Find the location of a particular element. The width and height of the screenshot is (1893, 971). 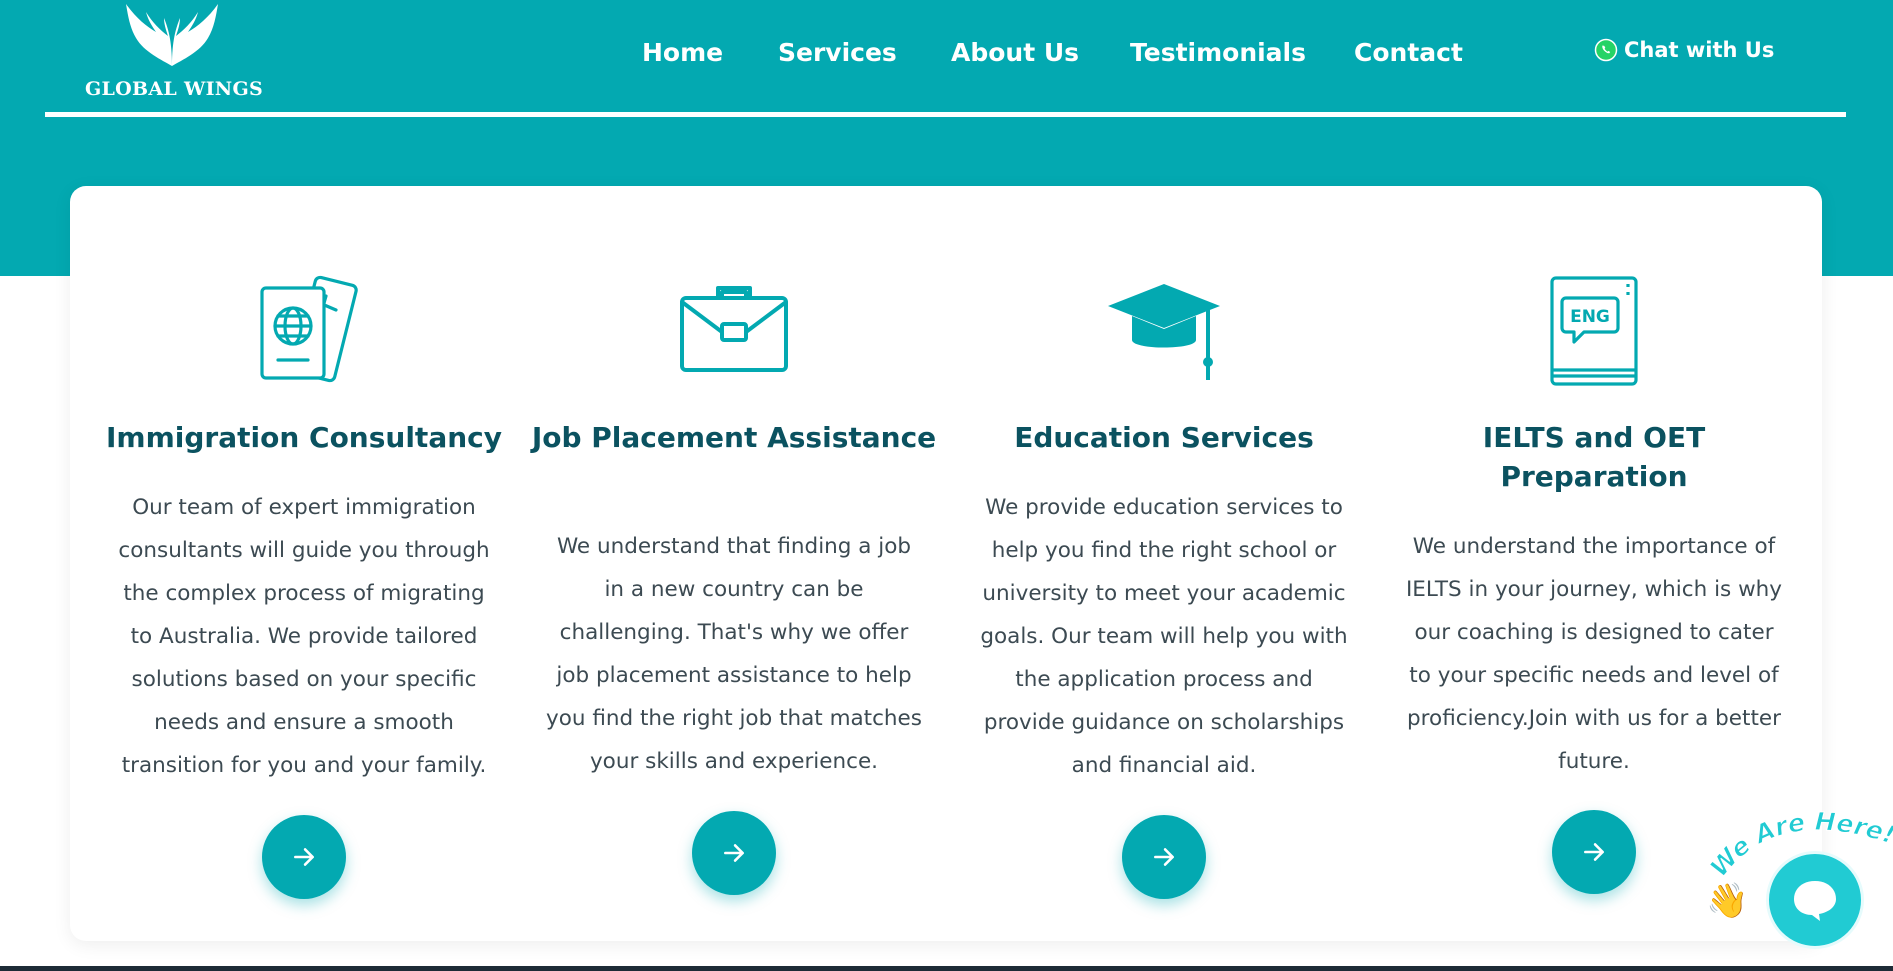

service-title: Job Placement Assistance is located at coordinates (734, 437).